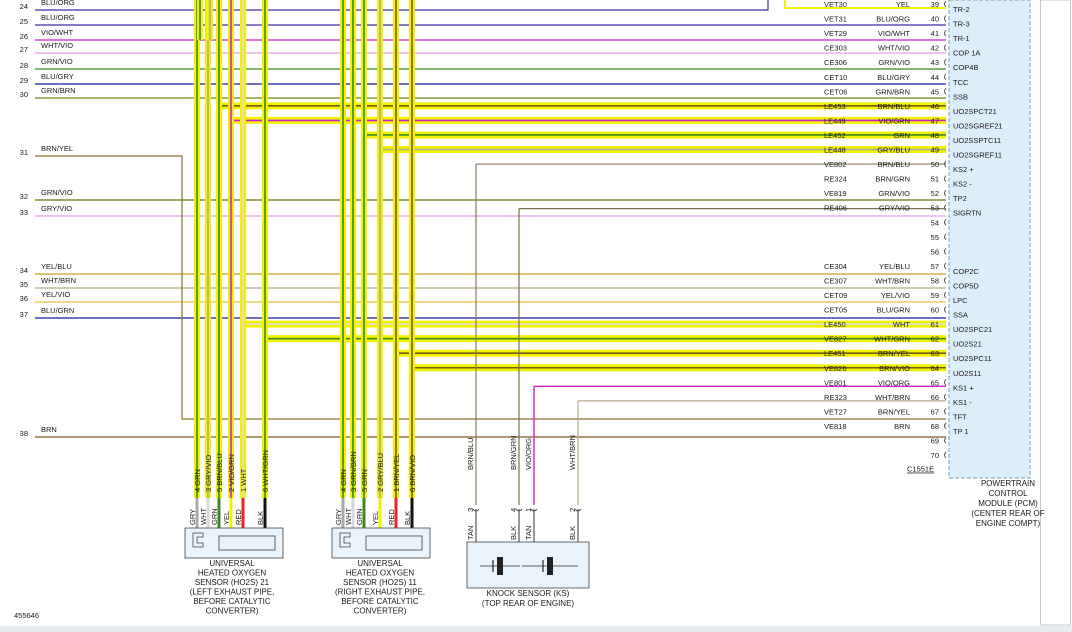 The image size is (1072, 632). I want to click on pcm-wire-color: VIO/ORG, so click(894, 382).